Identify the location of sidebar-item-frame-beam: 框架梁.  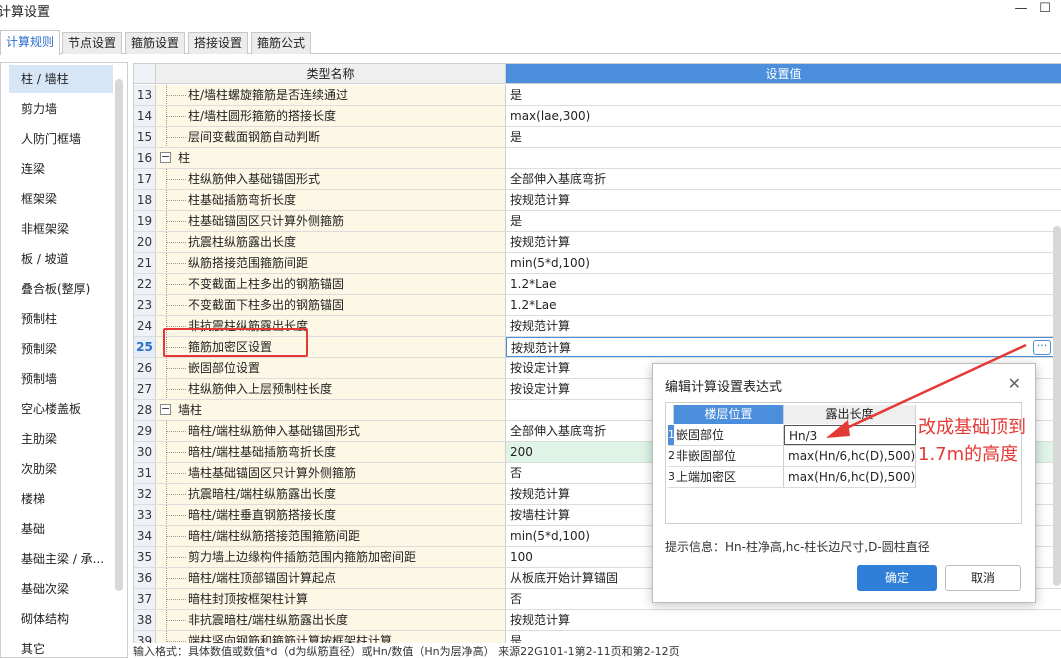
(61, 199).